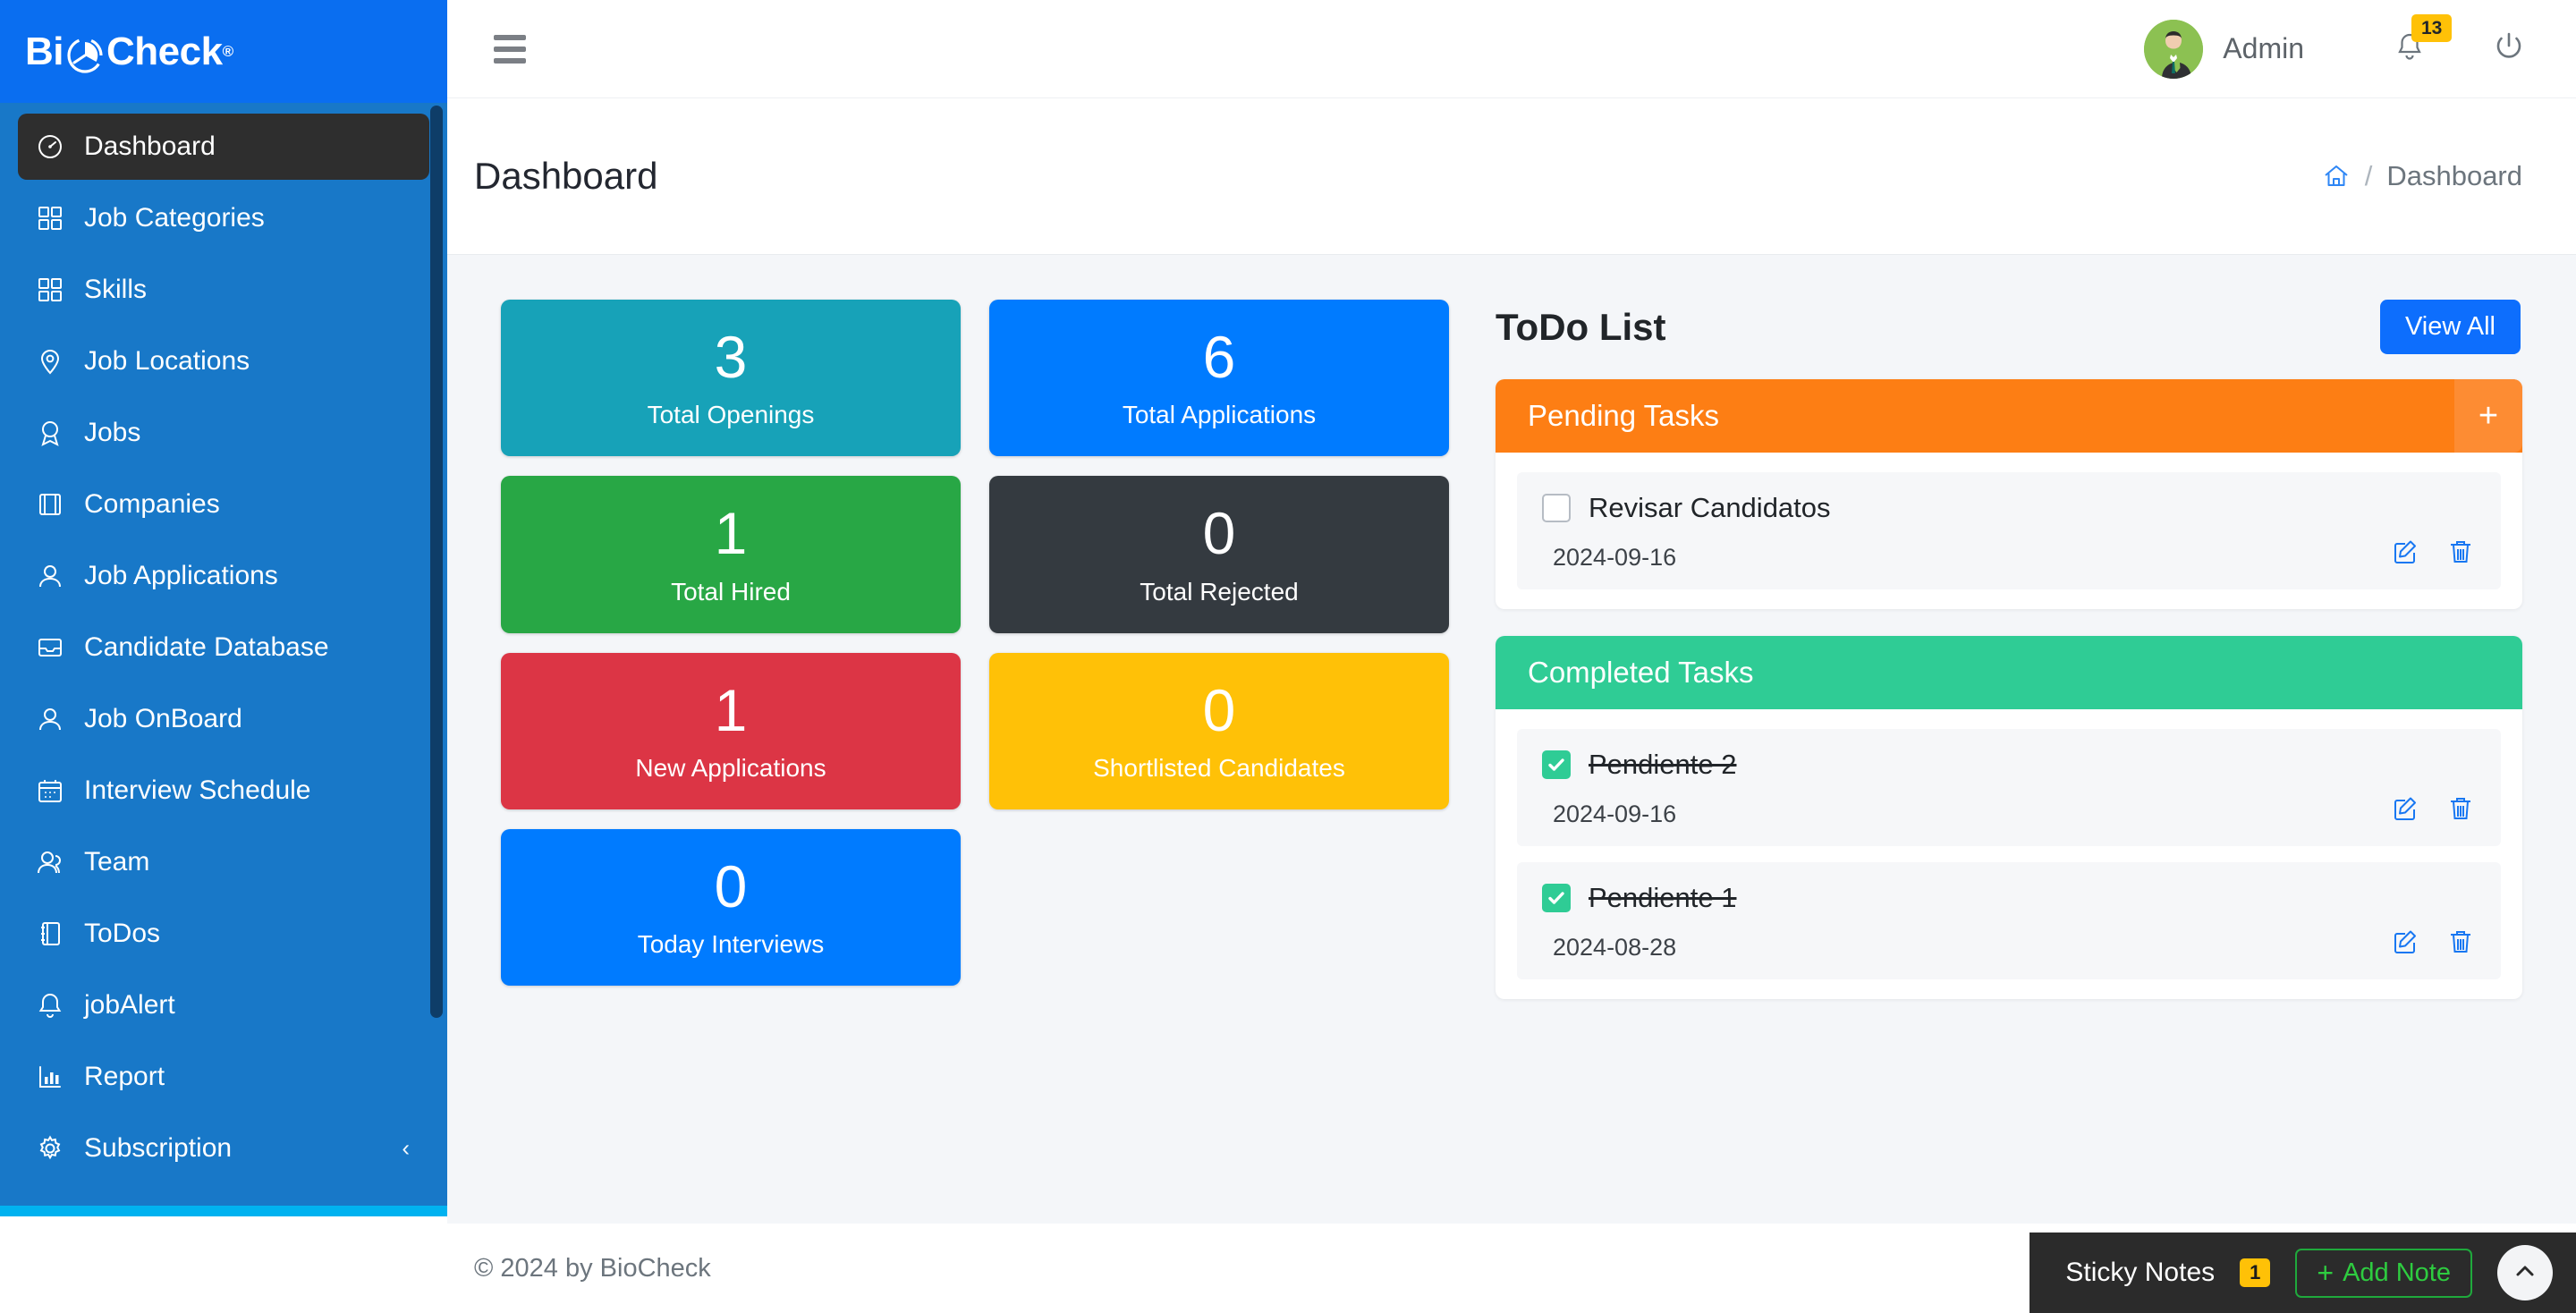 This screenshot has height=1313, width=2576. What do you see at coordinates (223, 290) in the screenshot?
I see `sidebar-item-skills: Skills` at bounding box center [223, 290].